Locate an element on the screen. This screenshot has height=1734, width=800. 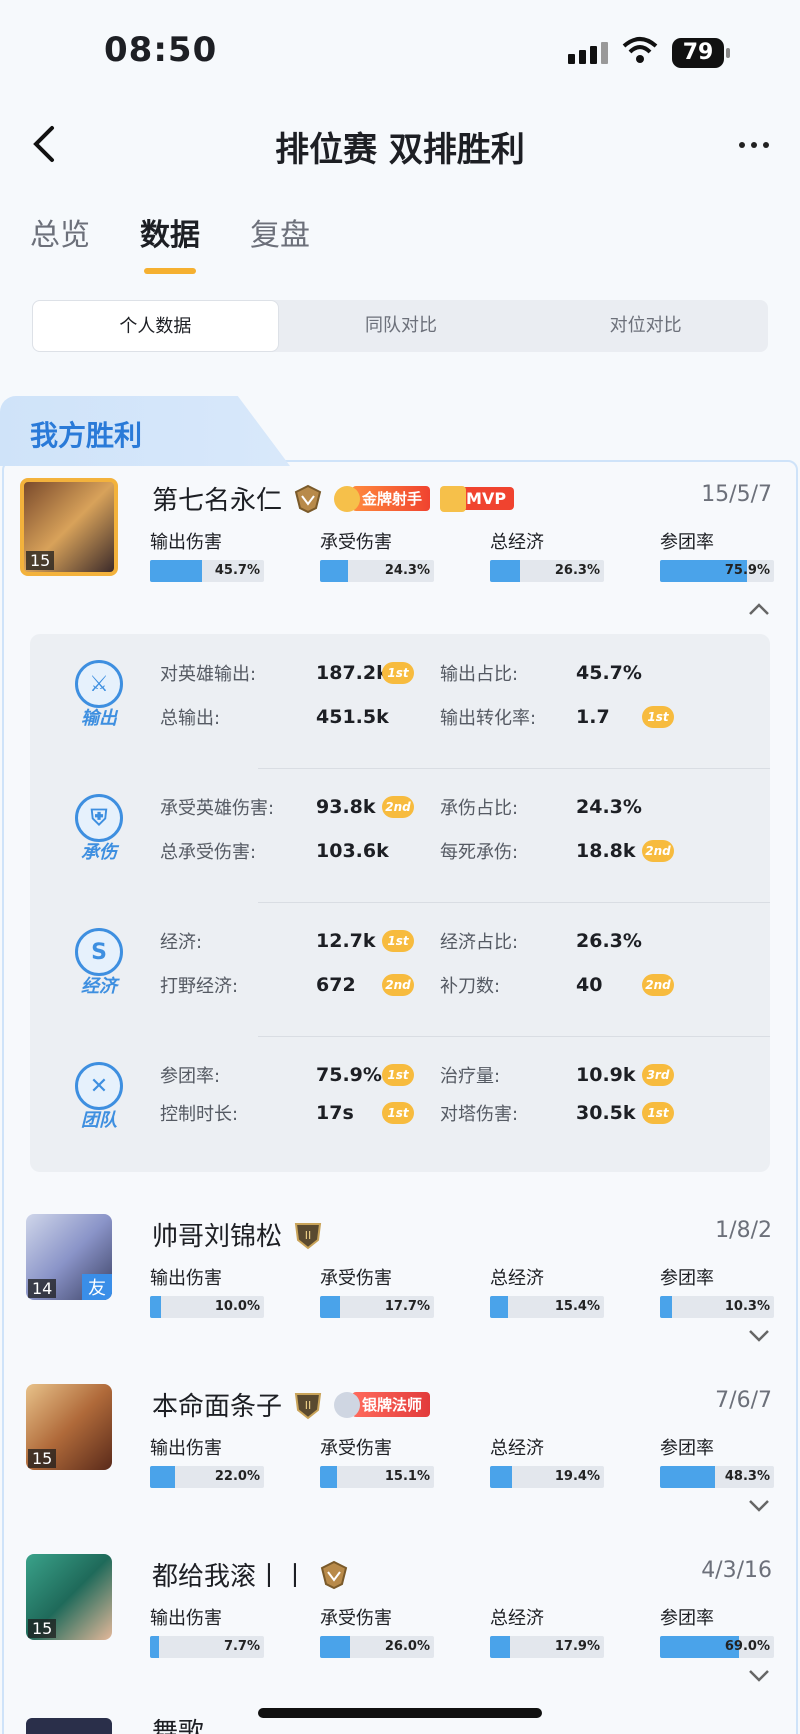
detail-row: 总承受伤害: 103.6k is located at coordinates (274, 851).